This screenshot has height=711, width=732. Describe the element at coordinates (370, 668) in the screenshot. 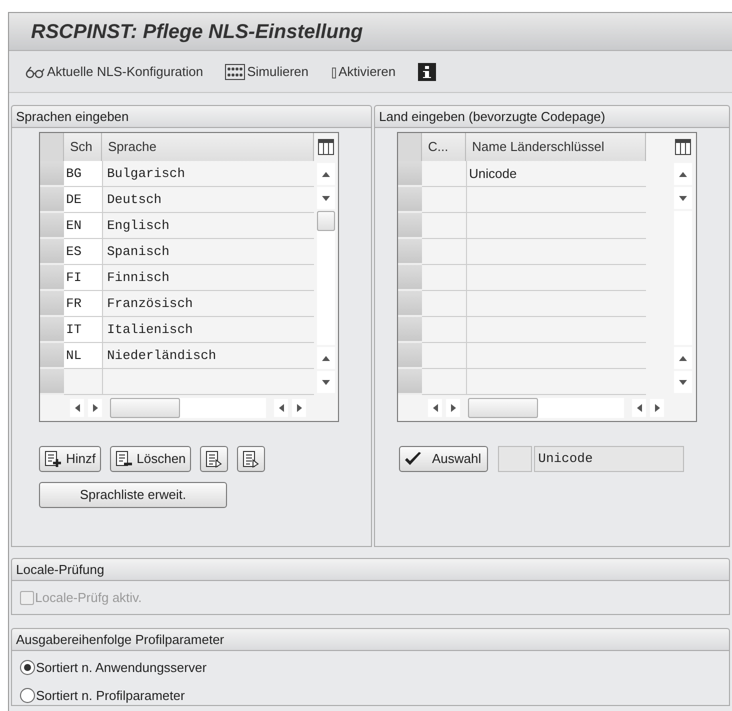

I see `radio-button: Sortiert n. Anwendungsserver` at that location.